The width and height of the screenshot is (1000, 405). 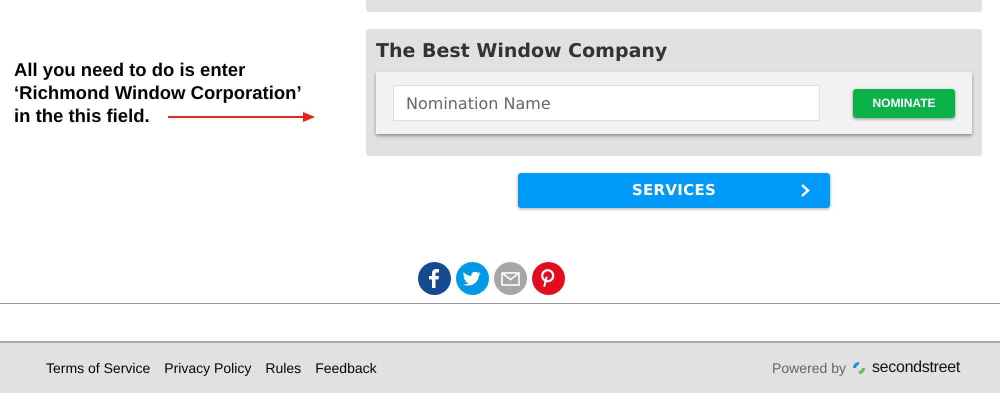 I want to click on facebook-icon, so click(x=434, y=278).